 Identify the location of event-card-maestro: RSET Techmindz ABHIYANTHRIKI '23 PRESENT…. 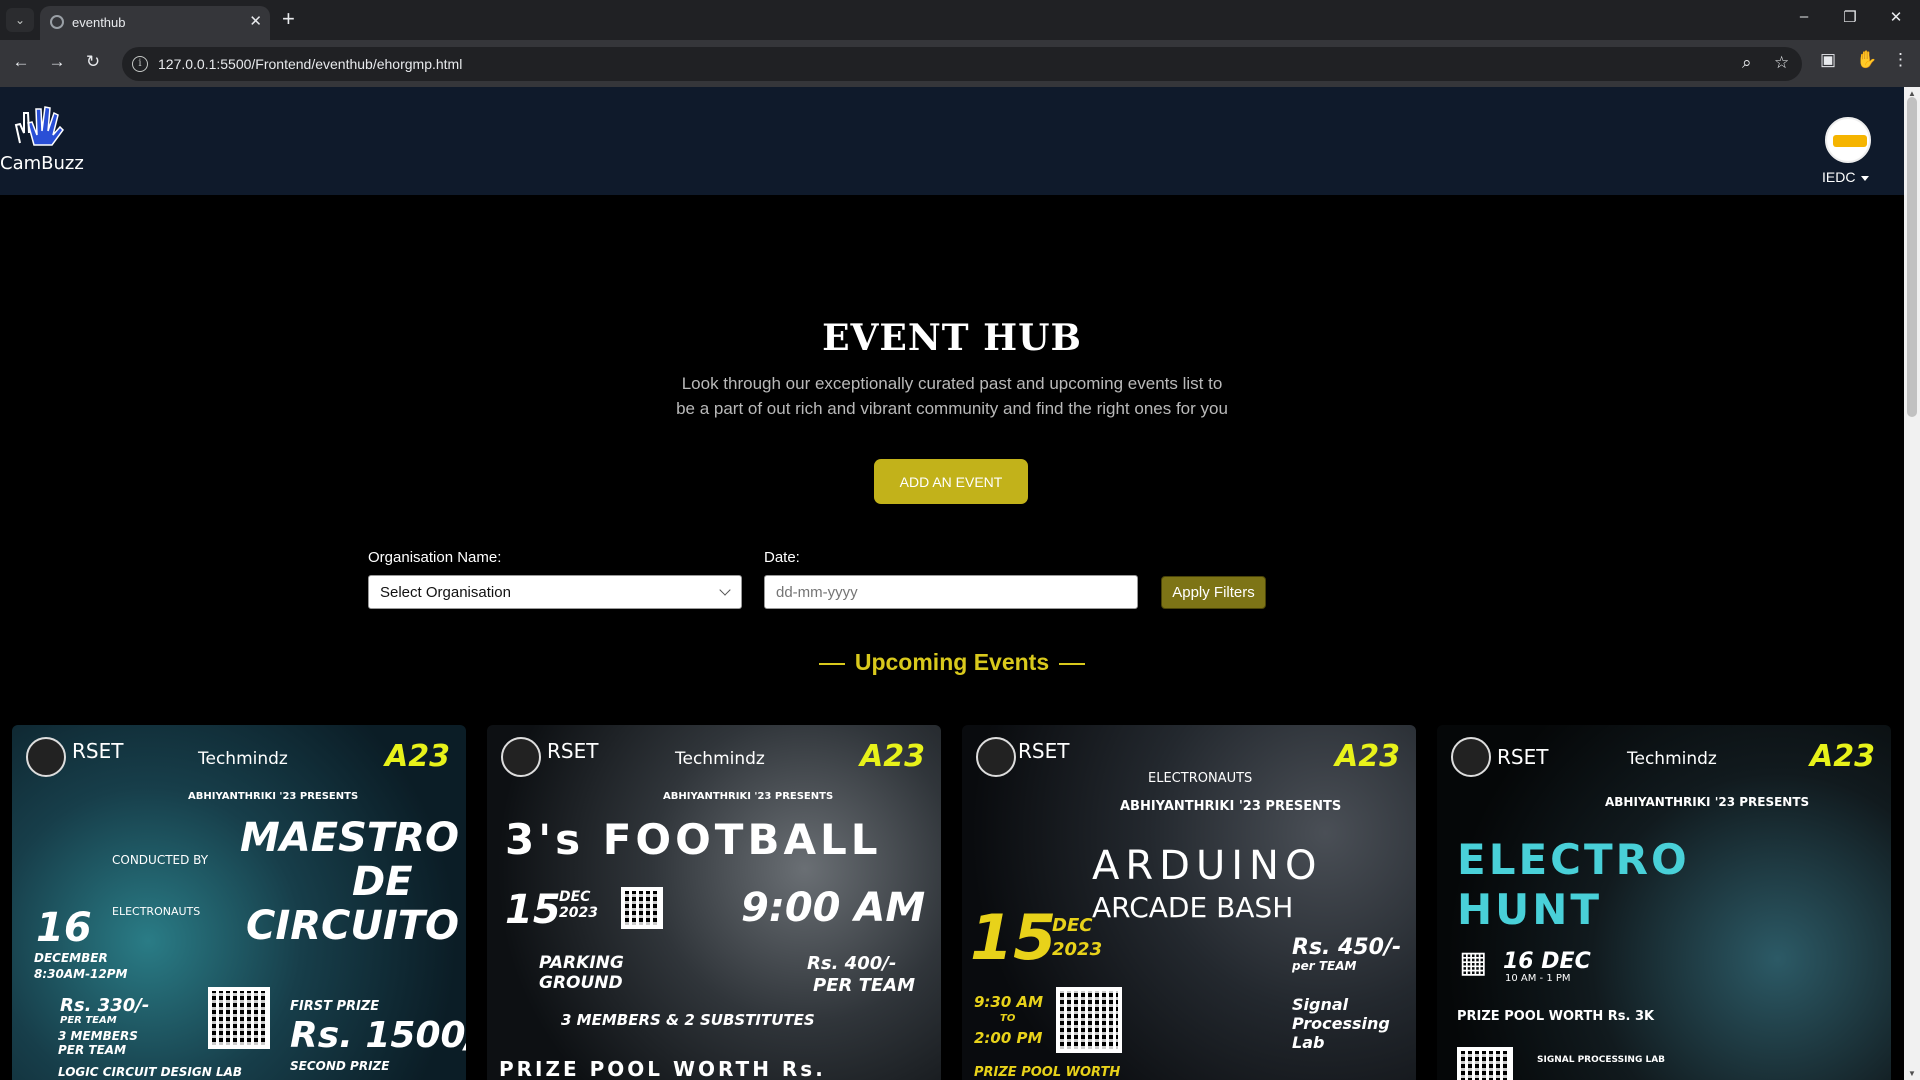
(239, 902).